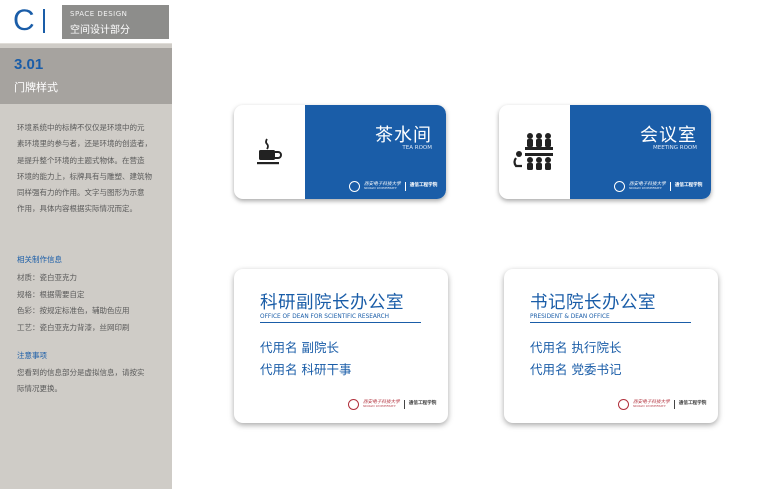  Describe the element at coordinates (99, 14) in the screenshot. I see `category-en: SPACE DESIGN` at that location.